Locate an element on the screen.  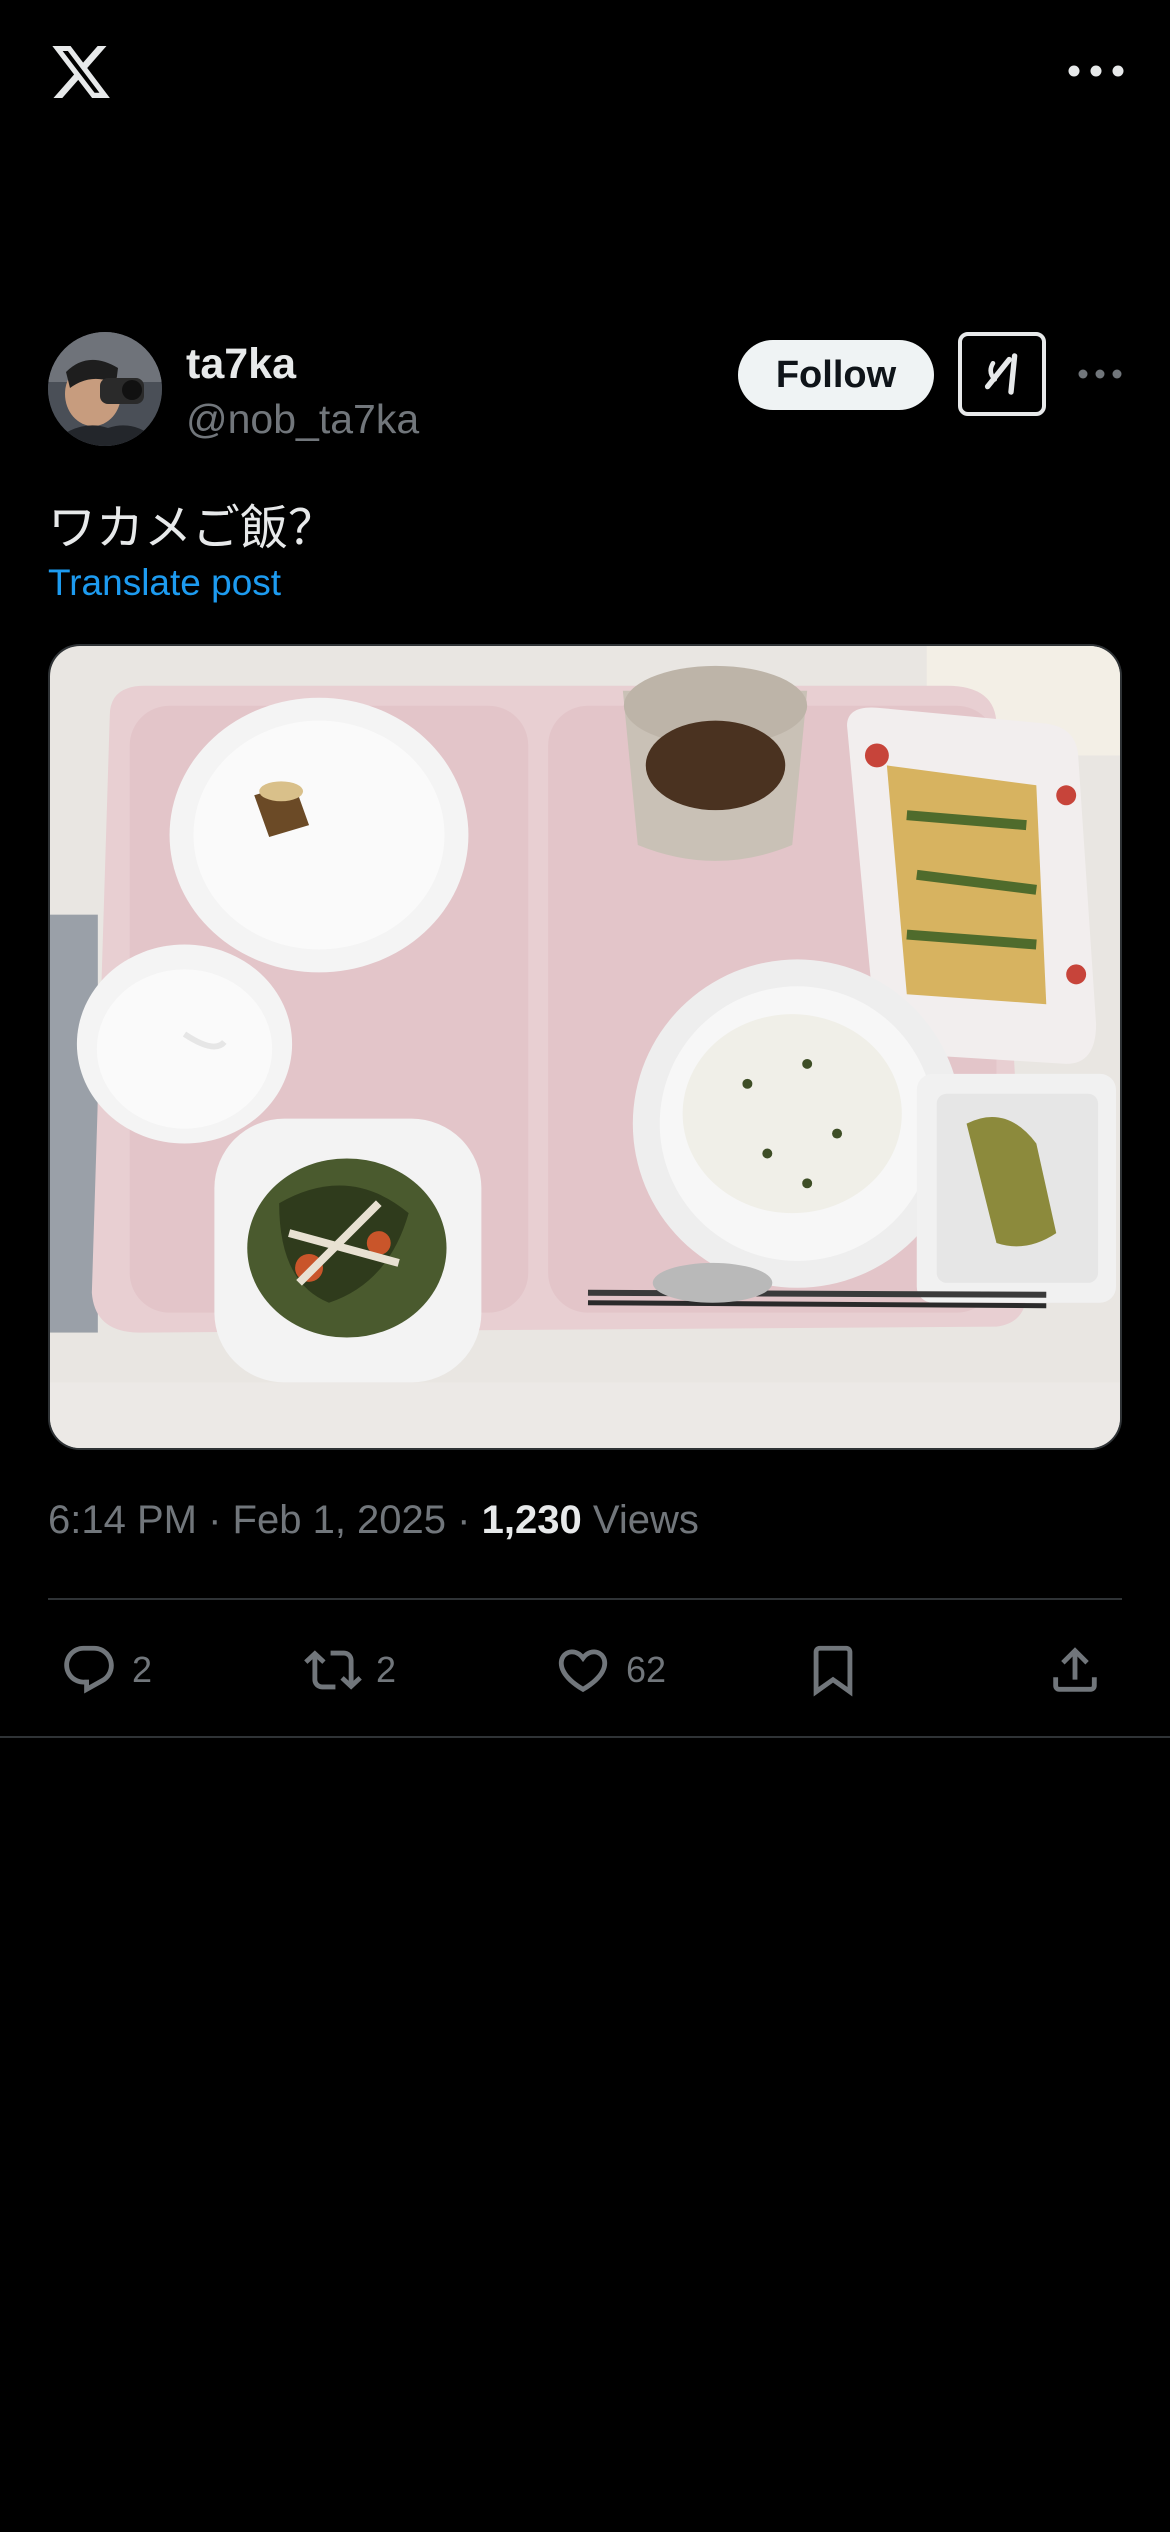
post-more-icon is located at coordinates (1100, 374).